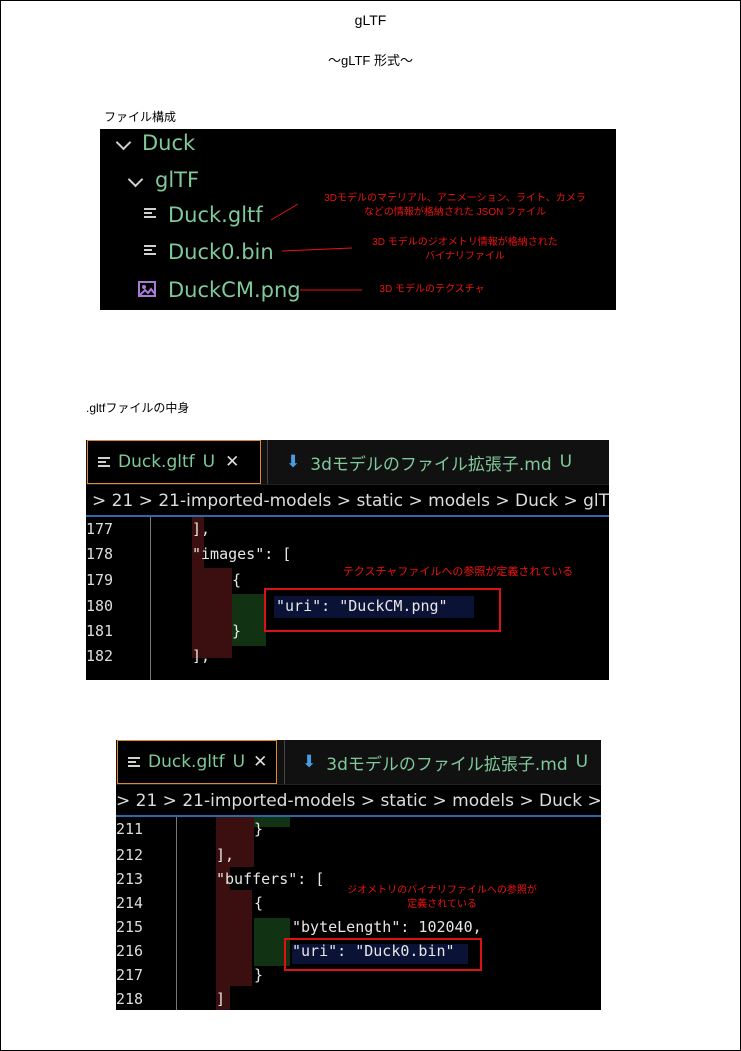  Describe the element at coordinates (465, 249) in the screenshot. I see `annotation-bin: 3D モデルのジオメトリ情報が格納された バイナリファイル` at that location.